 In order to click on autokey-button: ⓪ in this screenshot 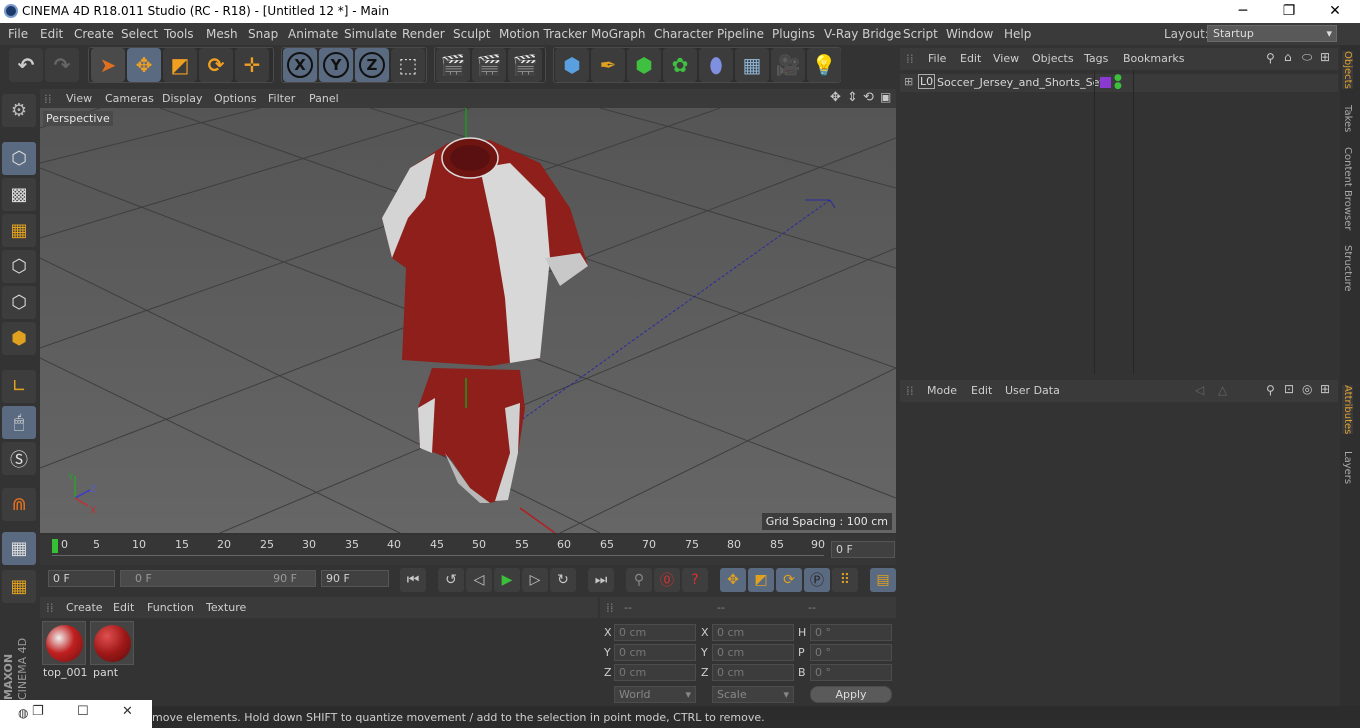, I will do `click(667, 580)`.